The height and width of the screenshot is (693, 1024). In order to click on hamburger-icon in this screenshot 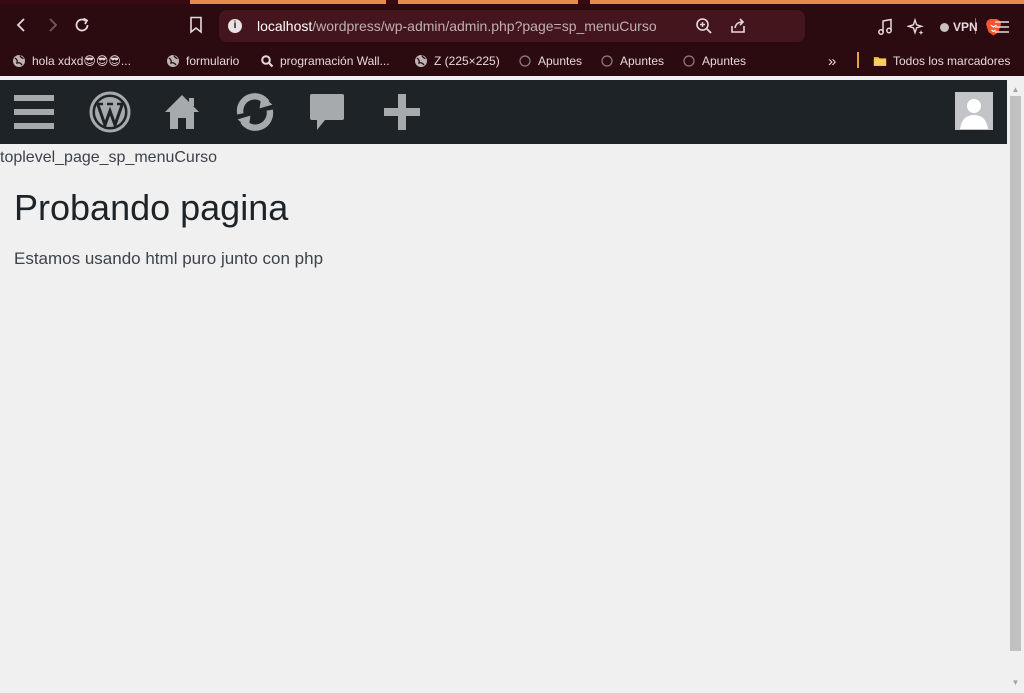, I will do `click(1002, 27)`.